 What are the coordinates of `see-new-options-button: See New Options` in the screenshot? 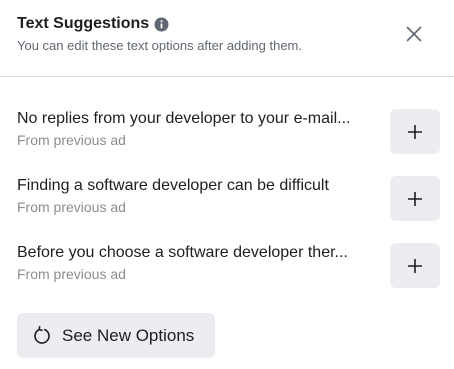 It's located at (116, 335).